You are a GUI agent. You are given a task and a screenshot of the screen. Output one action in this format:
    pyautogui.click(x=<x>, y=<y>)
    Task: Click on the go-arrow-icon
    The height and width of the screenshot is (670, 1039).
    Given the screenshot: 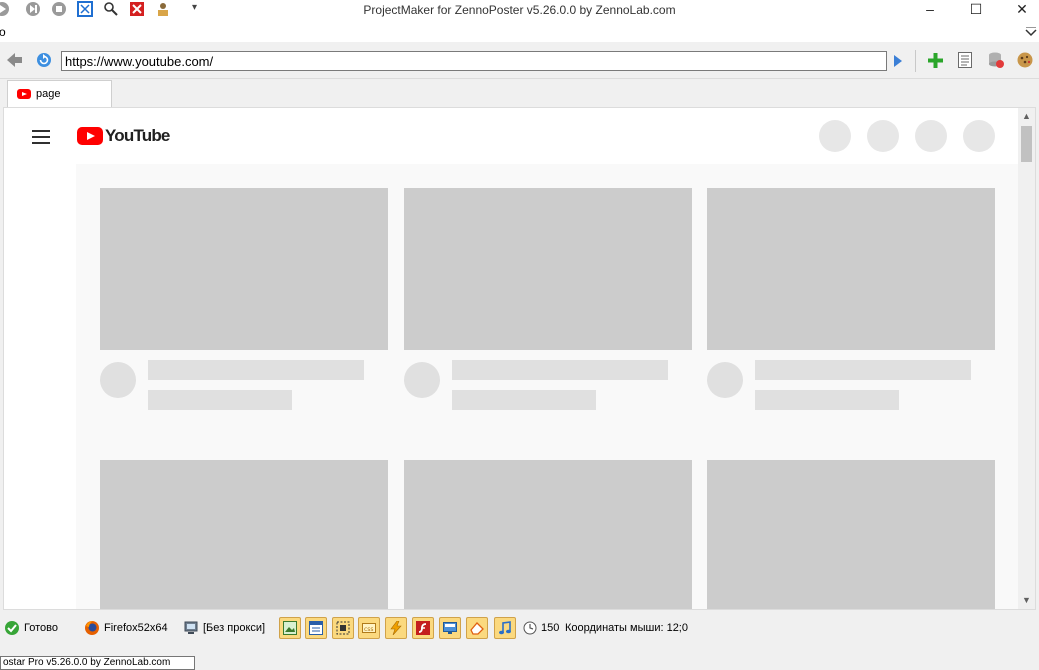 What is the action you would take?
    pyautogui.click(x=898, y=61)
    